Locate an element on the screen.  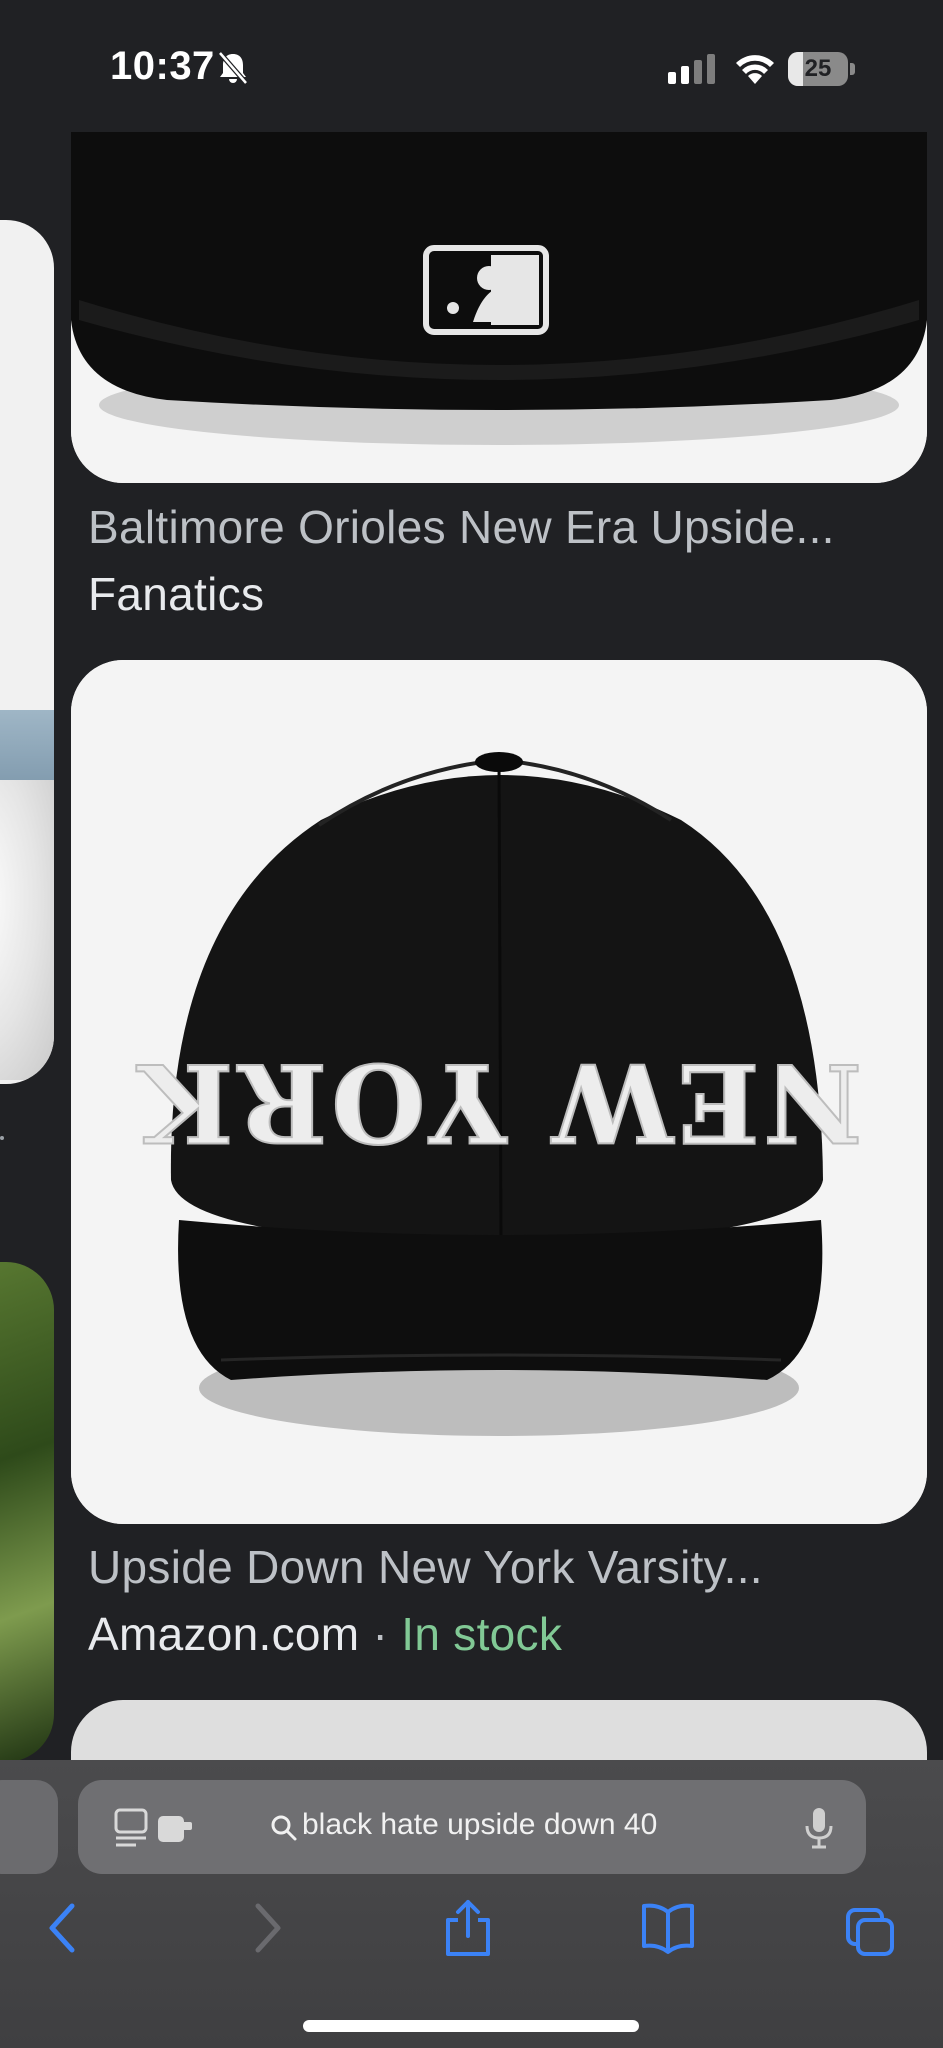
availability-badge: In stock is located at coordinates (482, 1634).